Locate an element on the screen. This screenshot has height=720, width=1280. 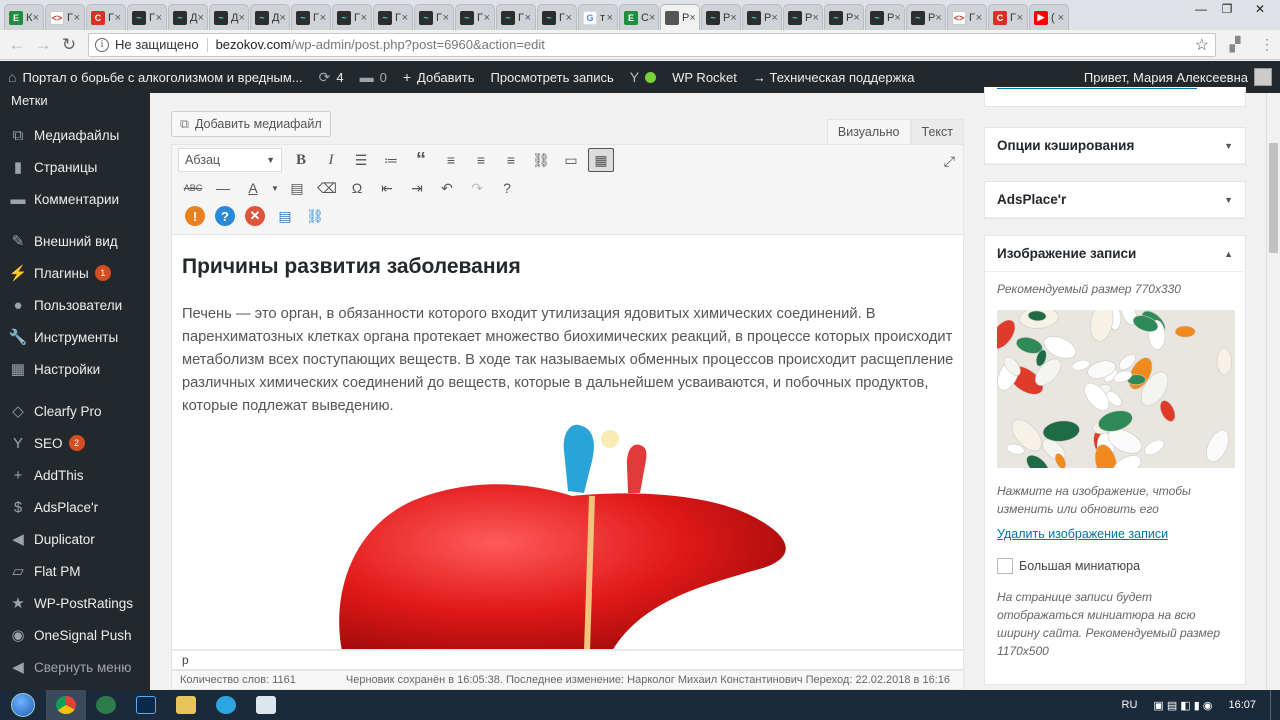
browser-tab: Р × is located at coordinates (680, 17).